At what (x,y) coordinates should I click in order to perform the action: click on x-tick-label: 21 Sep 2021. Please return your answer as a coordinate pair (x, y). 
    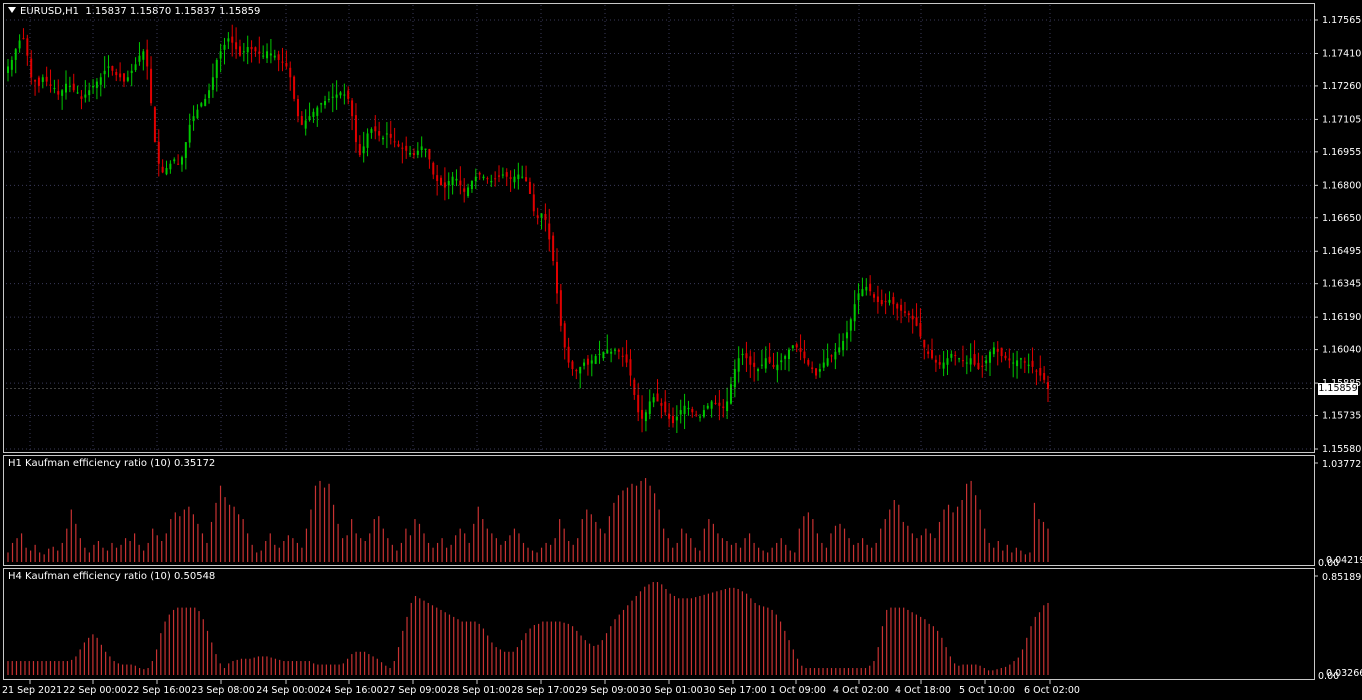
    Looking at the image, I should click on (32, 690).